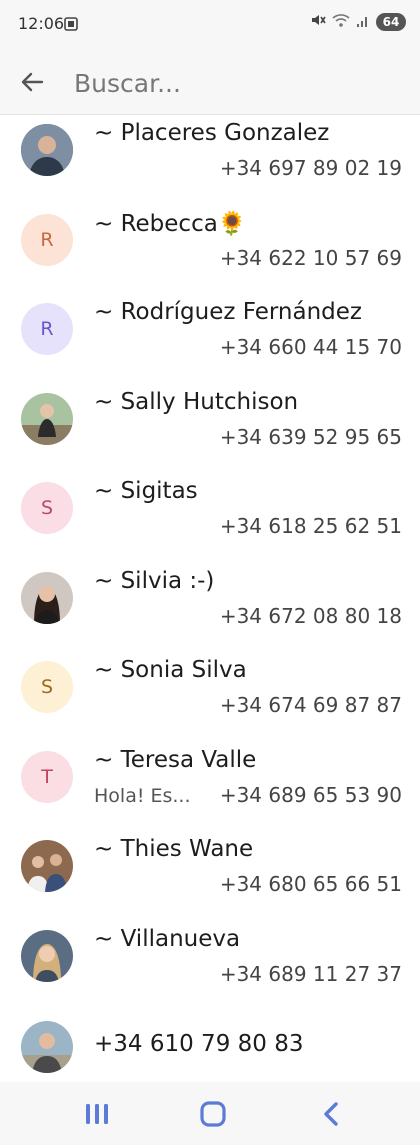 This screenshot has width=420, height=1145. Describe the element at coordinates (310, 436) in the screenshot. I see `contact-phone: +34 639 52 95 65` at that location.